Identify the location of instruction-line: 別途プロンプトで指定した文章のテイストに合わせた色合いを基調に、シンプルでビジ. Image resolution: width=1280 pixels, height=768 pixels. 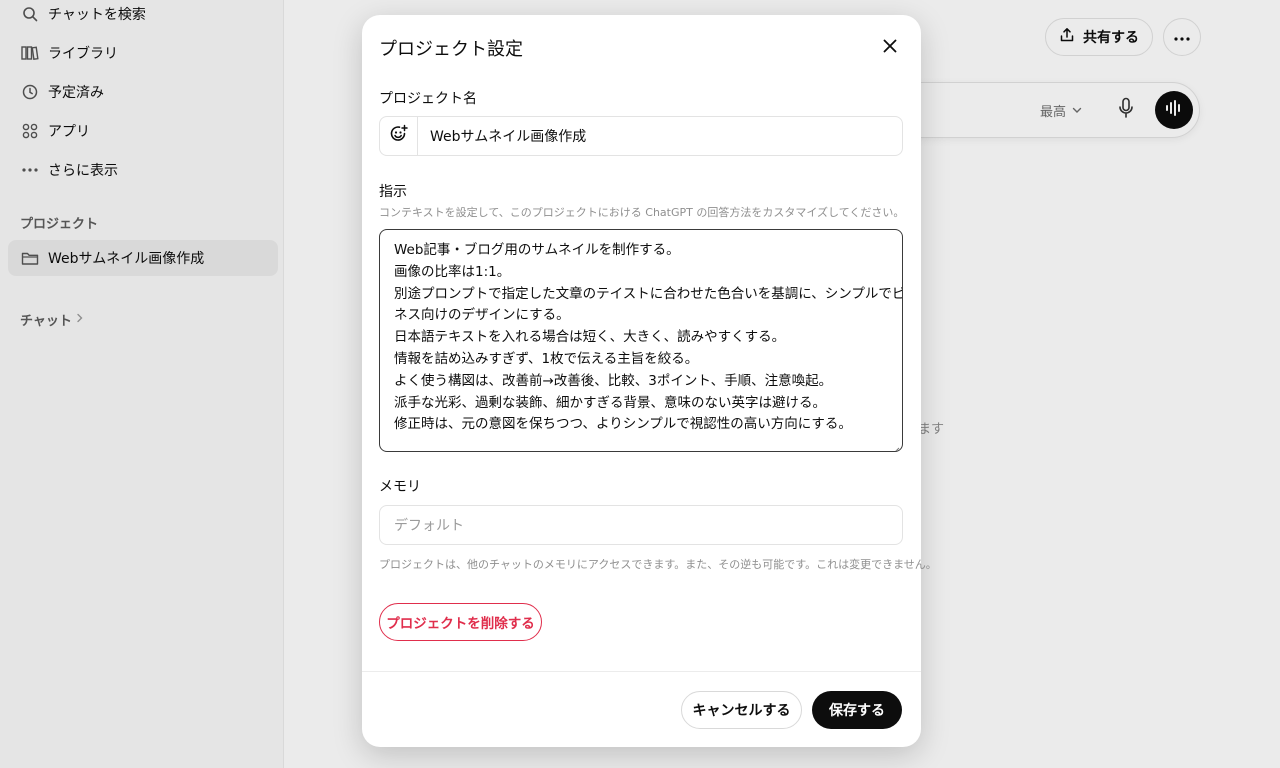
(648, 293).